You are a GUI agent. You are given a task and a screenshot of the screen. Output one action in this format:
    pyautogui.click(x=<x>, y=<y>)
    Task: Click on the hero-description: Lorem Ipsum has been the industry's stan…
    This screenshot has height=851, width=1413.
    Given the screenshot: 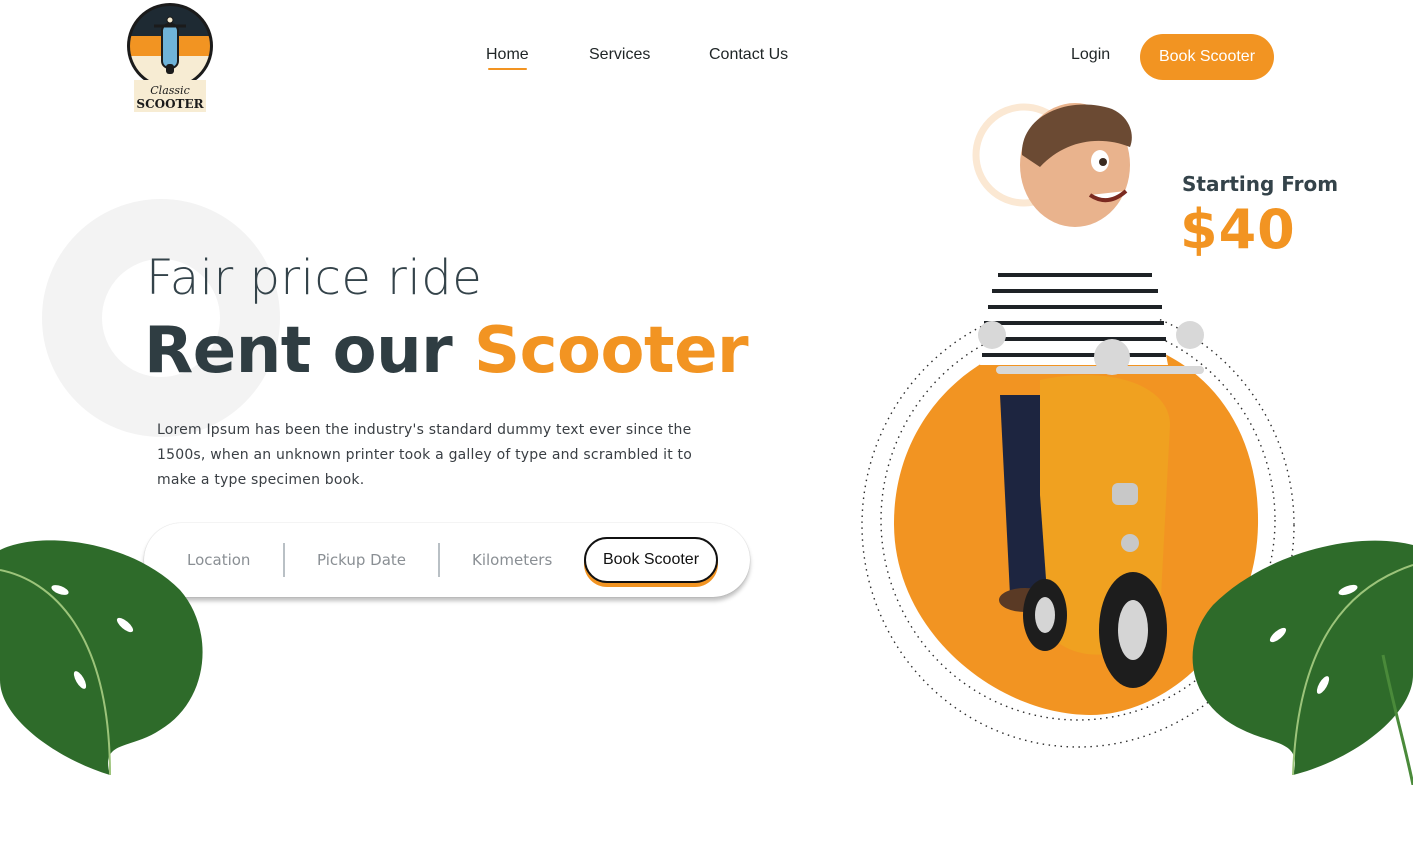 What is the action you would take?
    pyautogui.click(x=424, y=455)
    